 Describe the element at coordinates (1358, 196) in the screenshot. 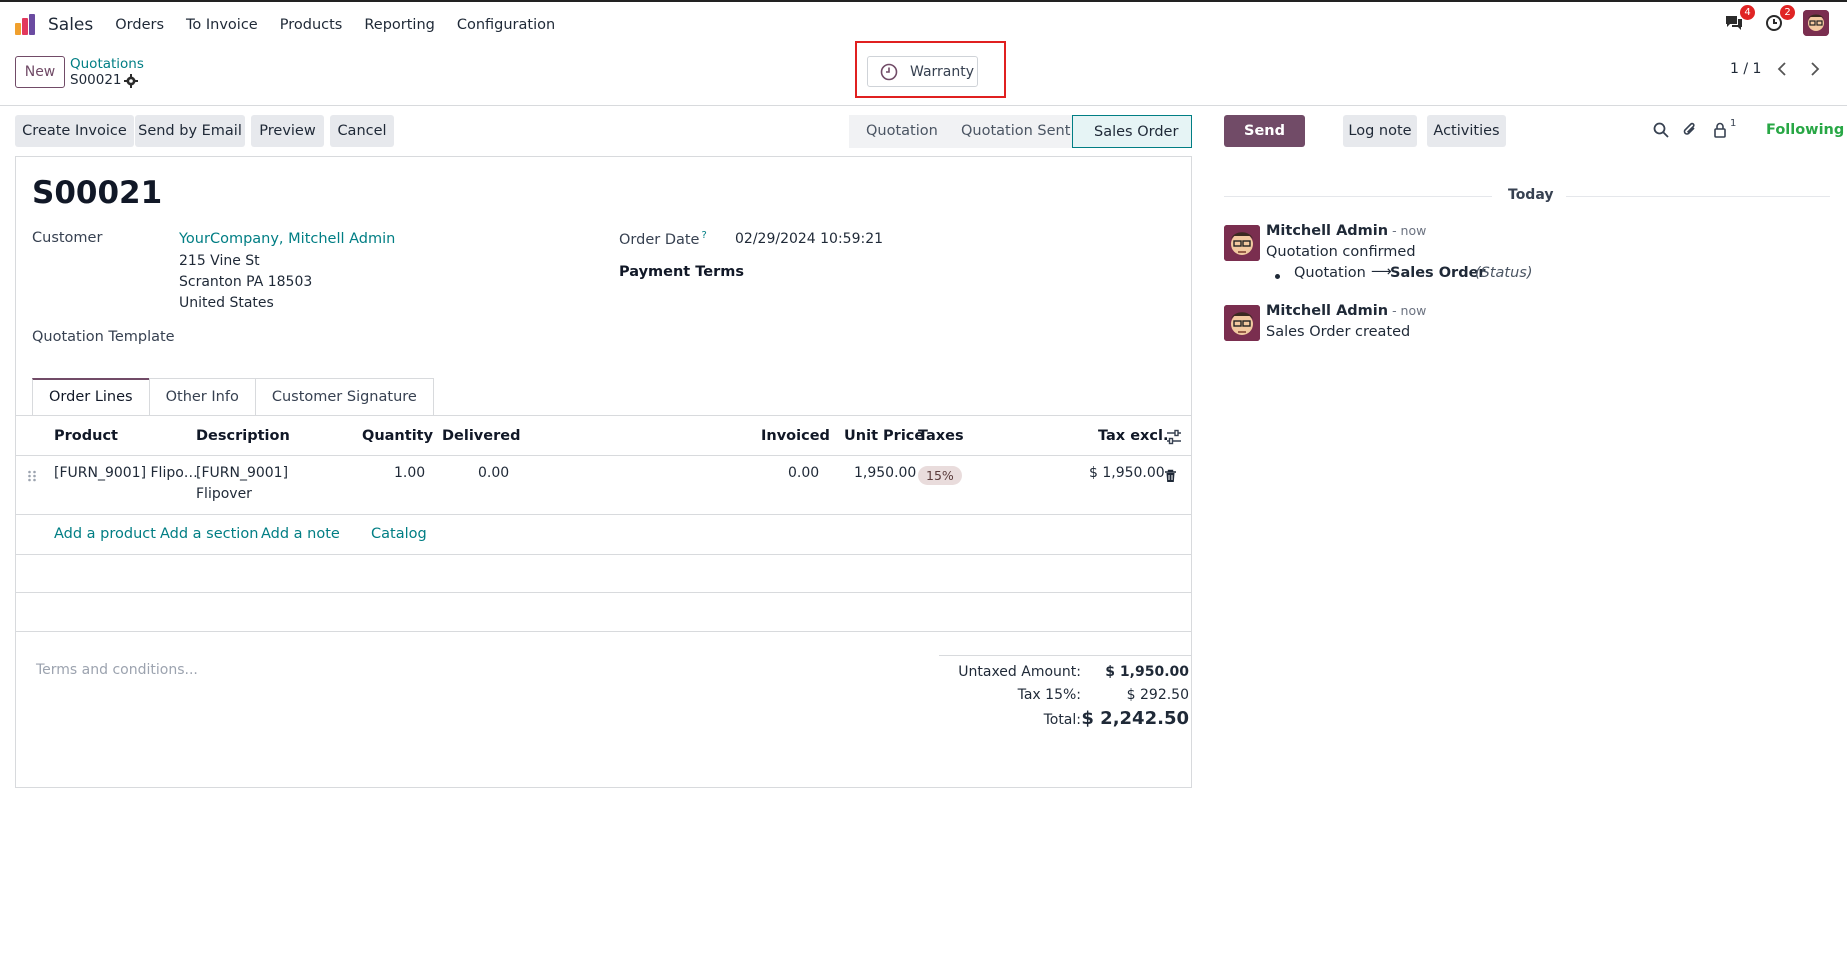

I see `date-line-left` at that location.